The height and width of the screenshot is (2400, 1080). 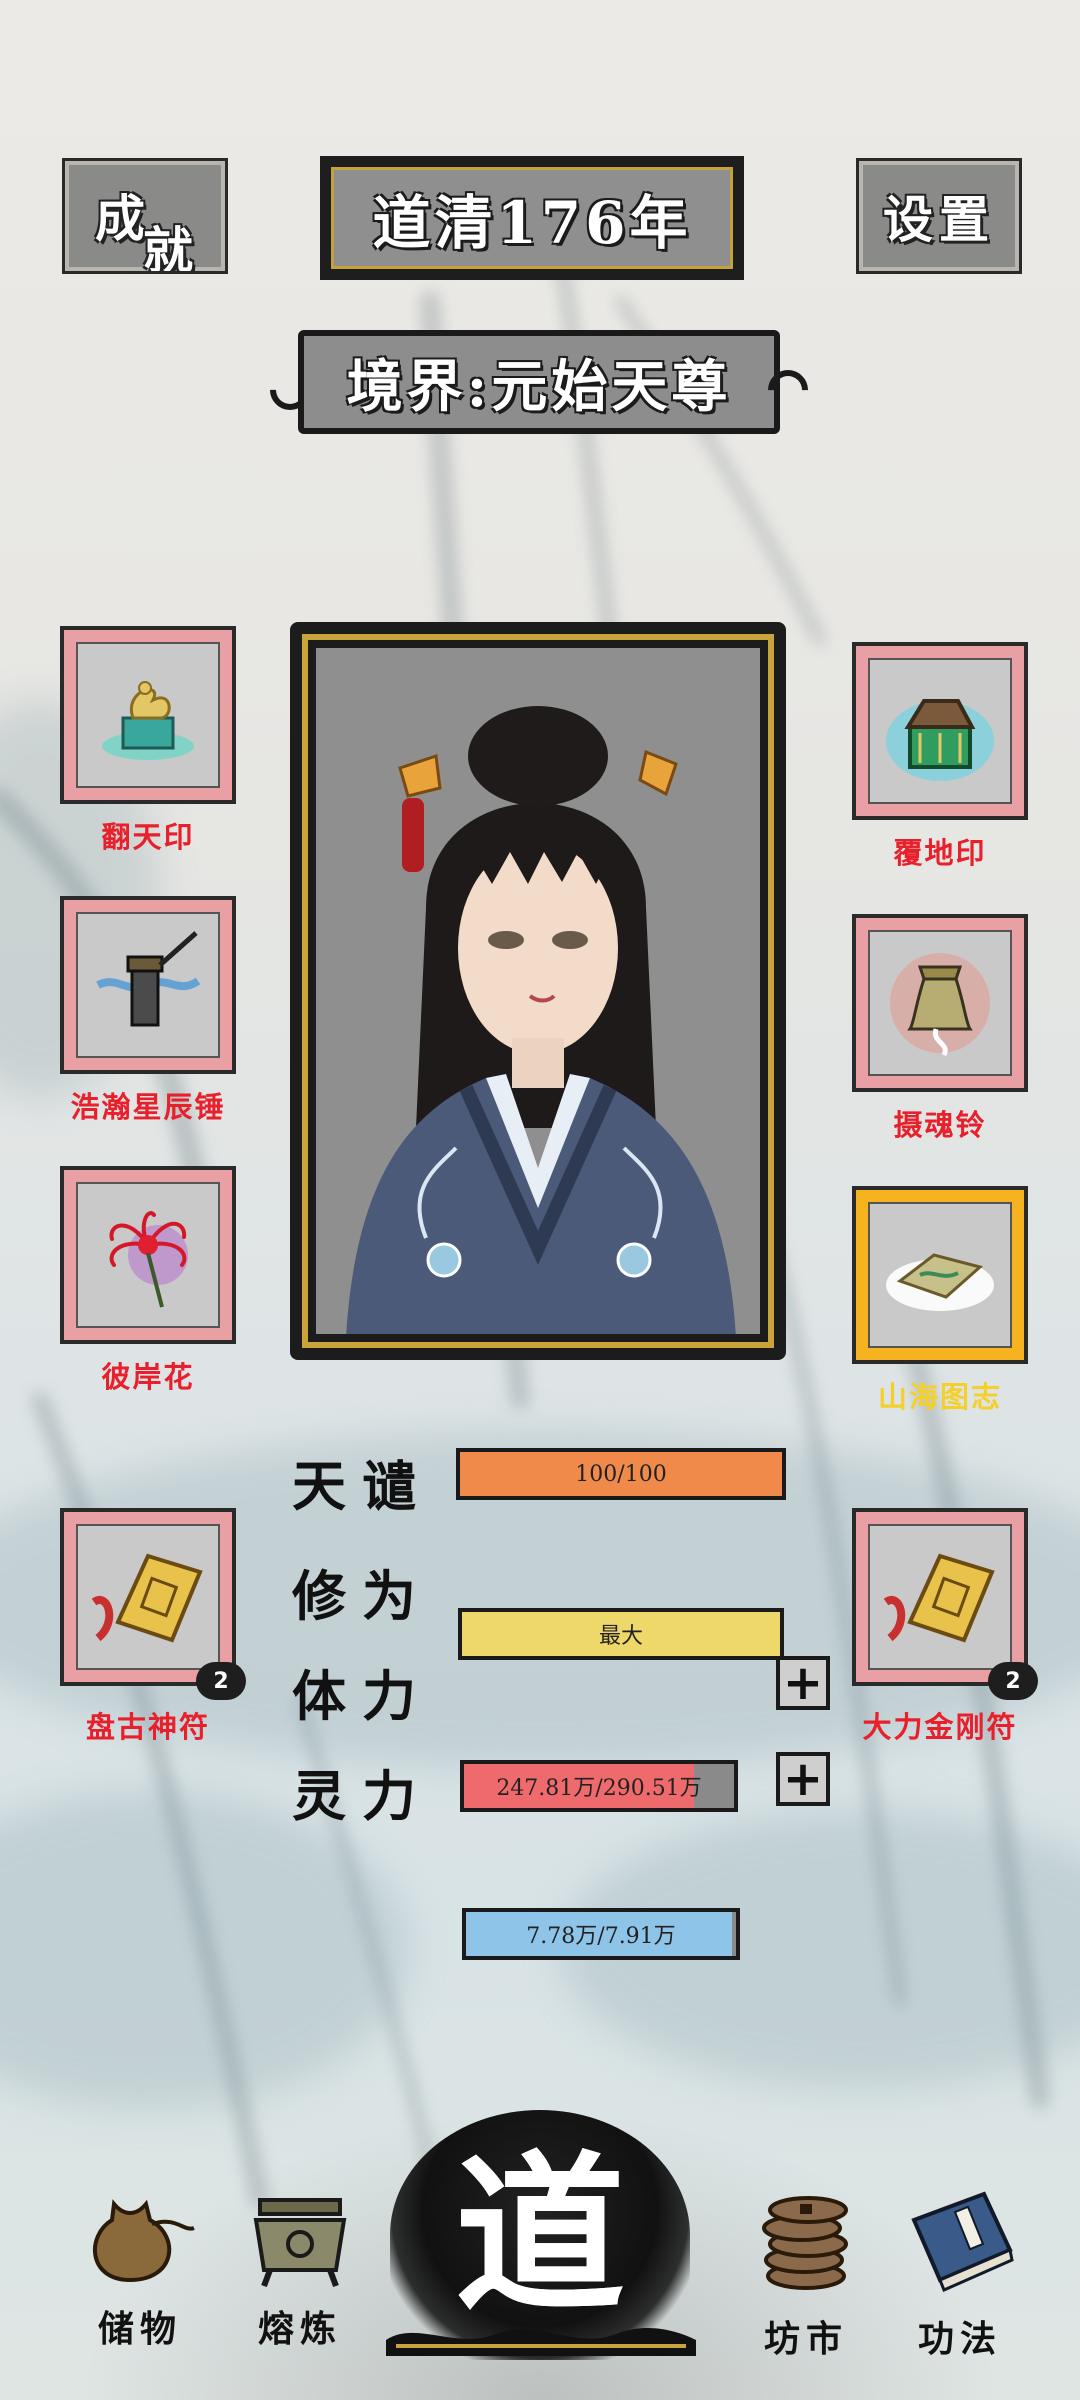 What do you see at coordinates (541, 2341) in the screenshot?
I see `cloud-scroll-icon` at bounding box center [541, 2341].